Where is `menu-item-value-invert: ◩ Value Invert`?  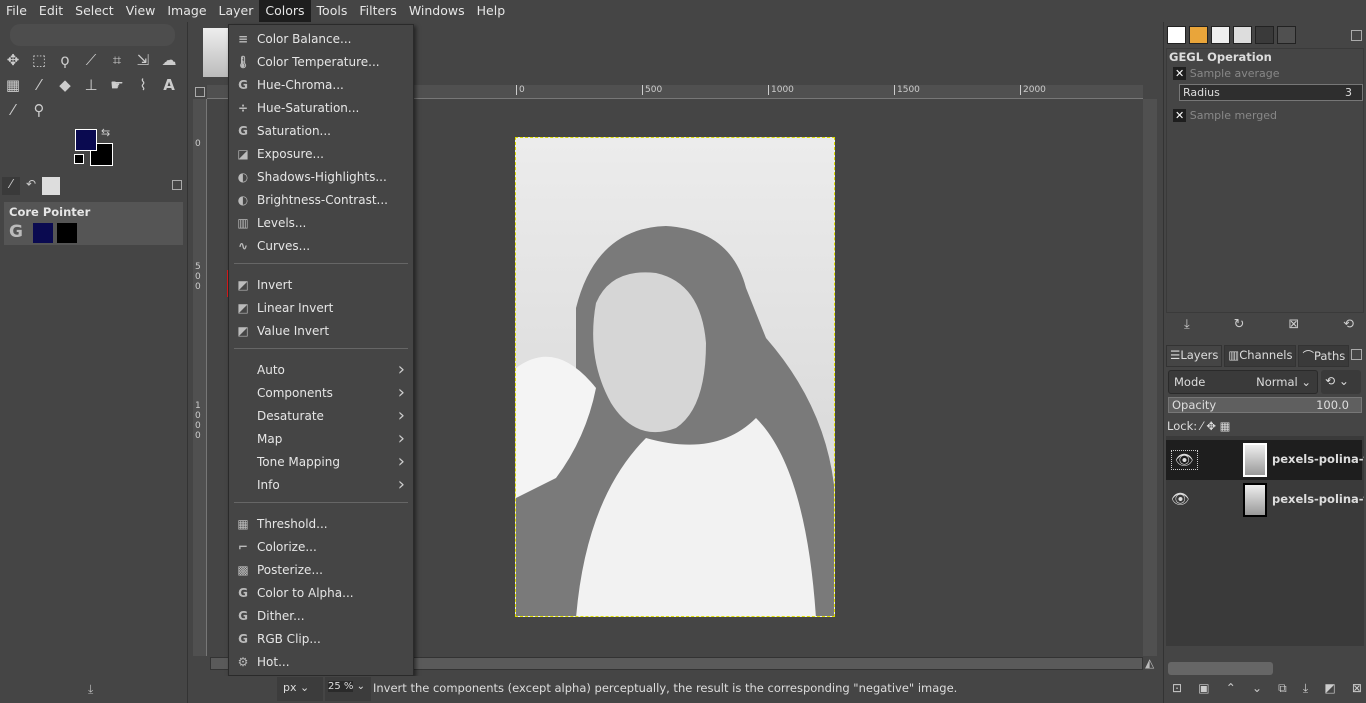
menu-item-value-invert: ◩ Value Invert is located at coordinates (321, 330).